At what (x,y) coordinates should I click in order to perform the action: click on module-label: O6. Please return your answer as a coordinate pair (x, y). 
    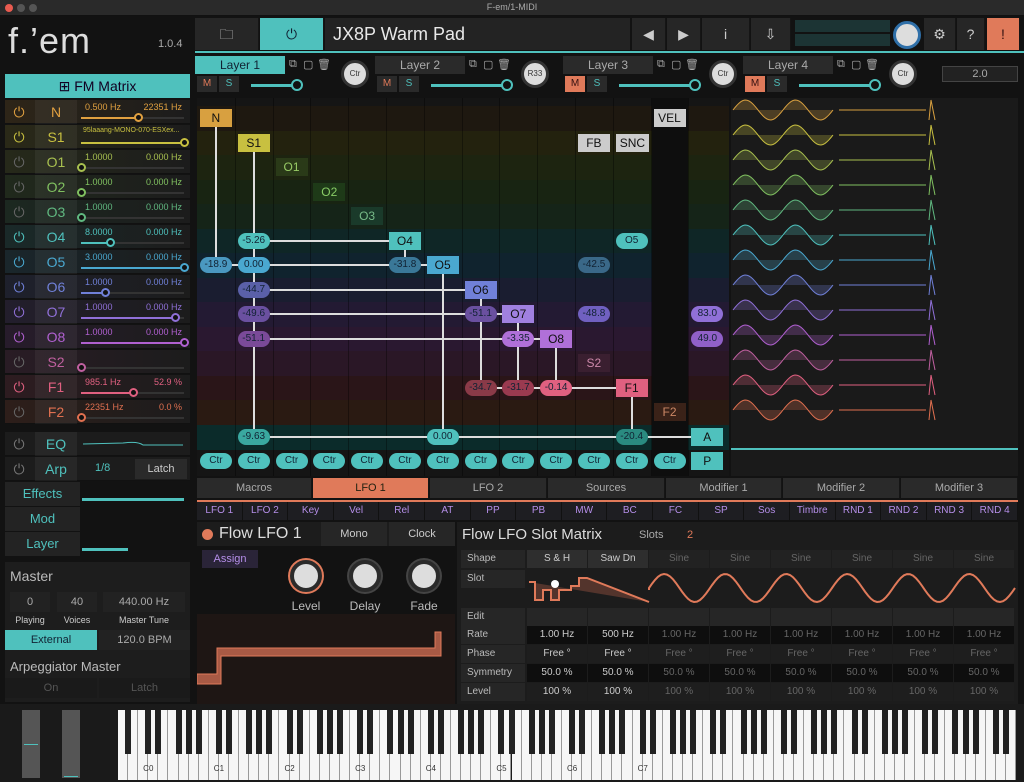
    Looking at the image, I should click on (56, 287).